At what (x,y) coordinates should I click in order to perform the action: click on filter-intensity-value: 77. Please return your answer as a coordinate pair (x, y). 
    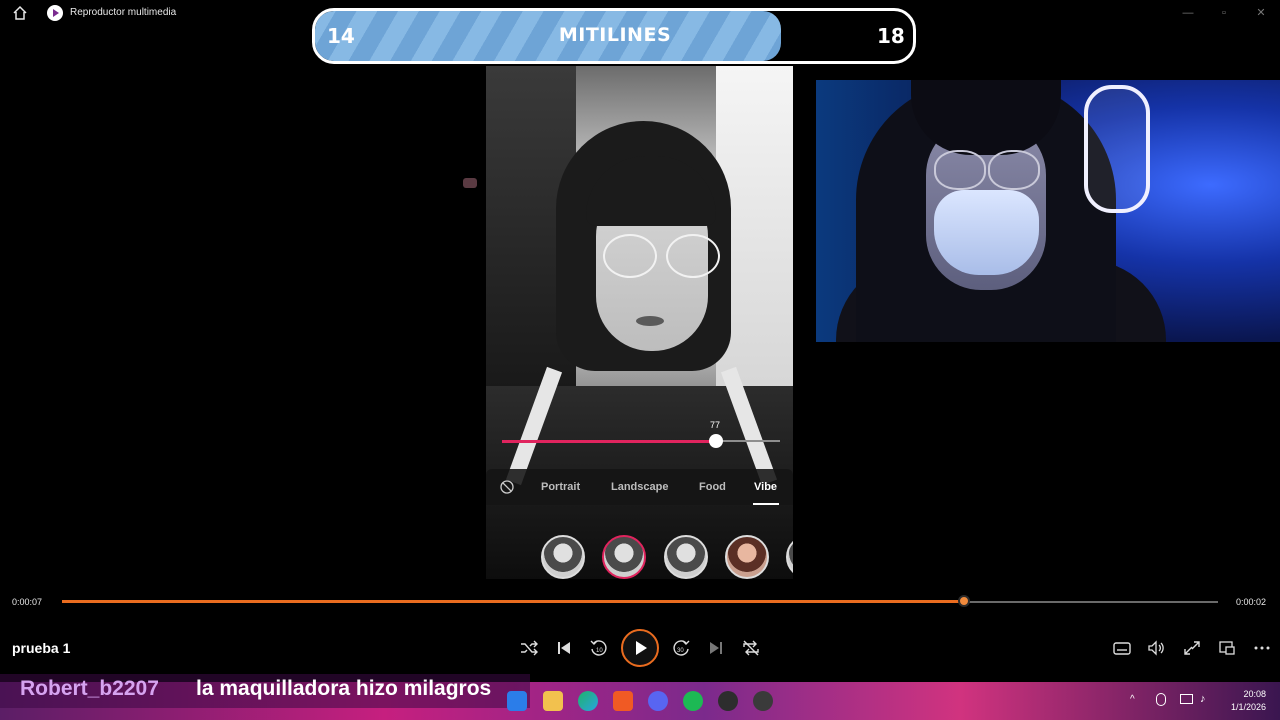
    Looking at the image, I should click on (715, 425).